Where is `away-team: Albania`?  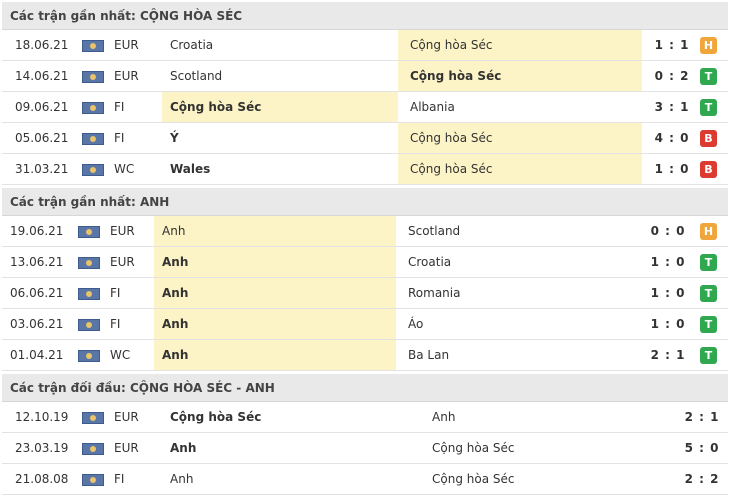 away-team: Albania is located at coordinates (520, 107).